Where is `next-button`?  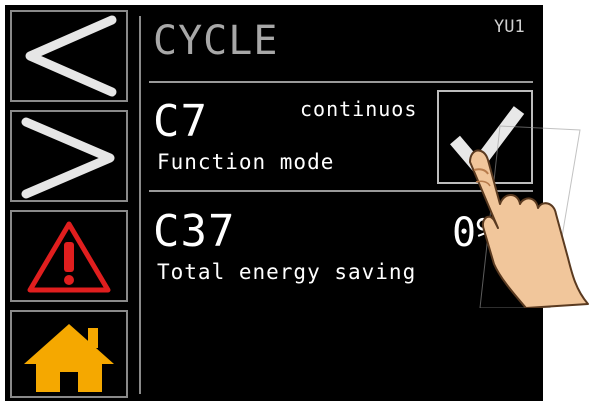
next-button is located at coordinates (69, 156).